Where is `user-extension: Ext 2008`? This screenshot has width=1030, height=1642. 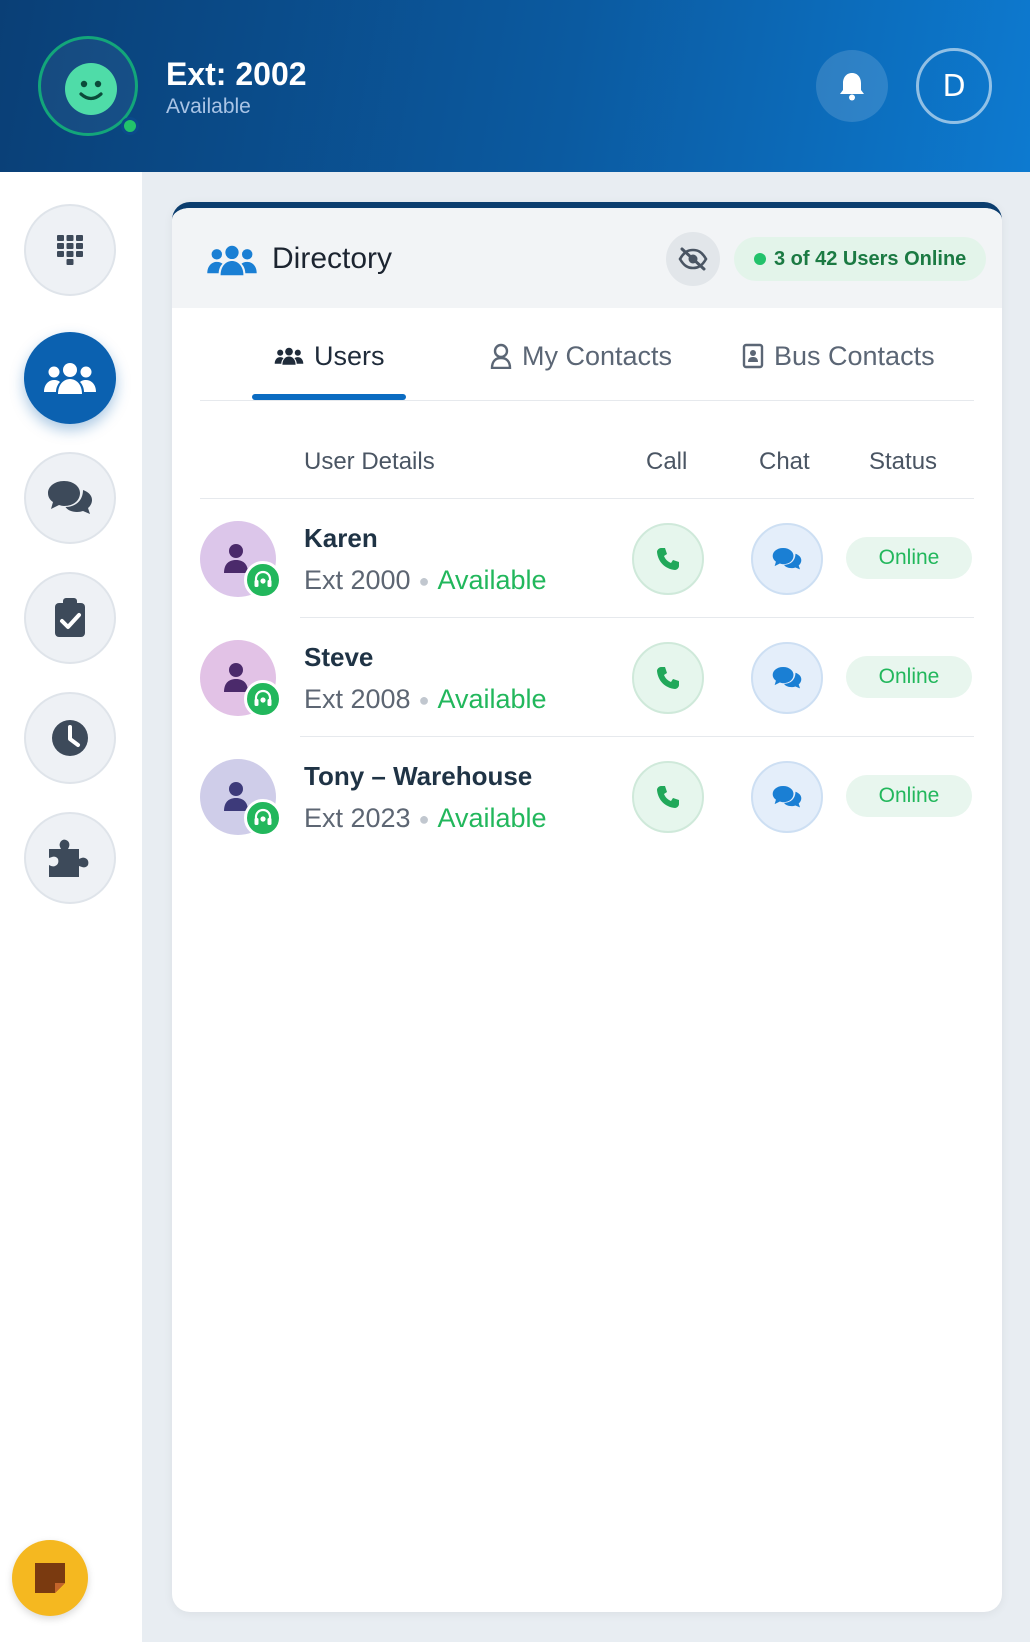 user-extension: Ext 2008 is located at coordinates (357, 699).